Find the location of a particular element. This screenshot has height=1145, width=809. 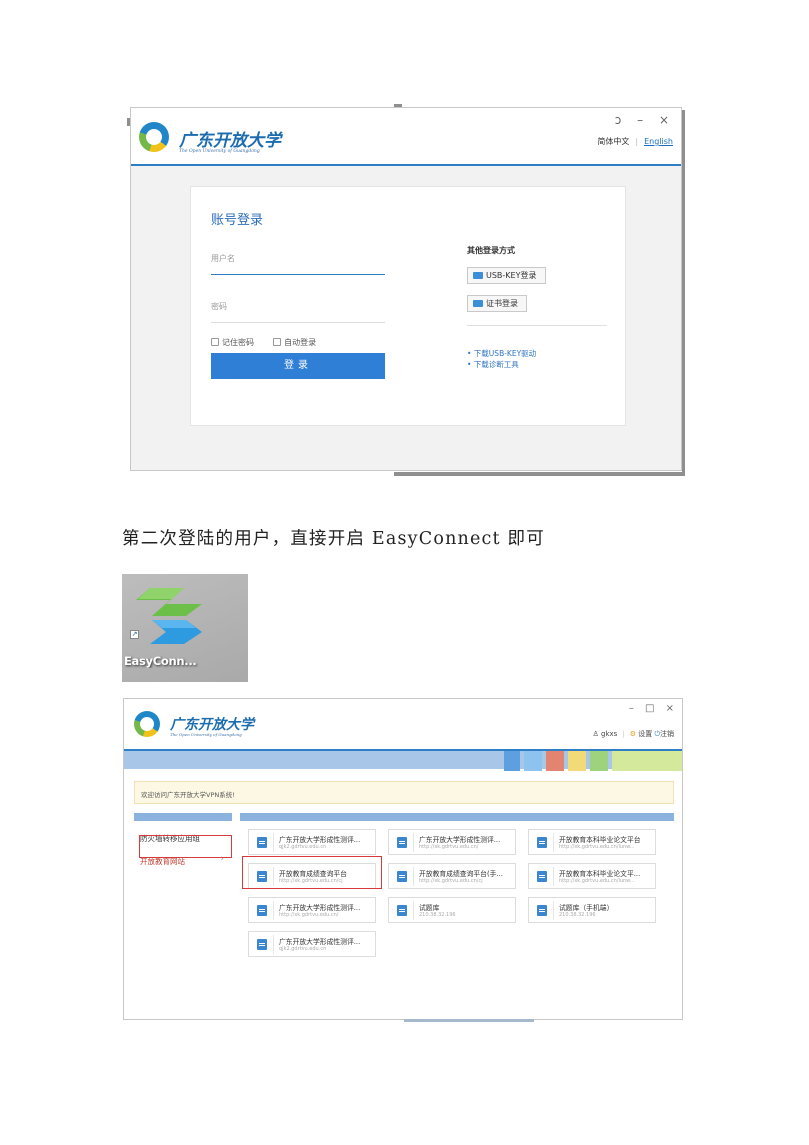

gear-icon: ⚙ is located at coordinates (632, 734).